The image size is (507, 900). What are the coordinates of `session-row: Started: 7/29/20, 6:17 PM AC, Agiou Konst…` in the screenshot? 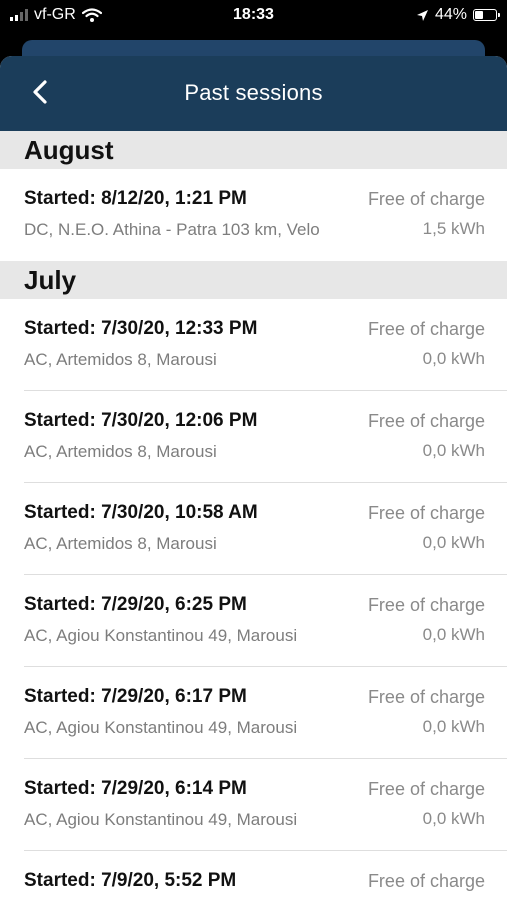 It's located at (253, 713).